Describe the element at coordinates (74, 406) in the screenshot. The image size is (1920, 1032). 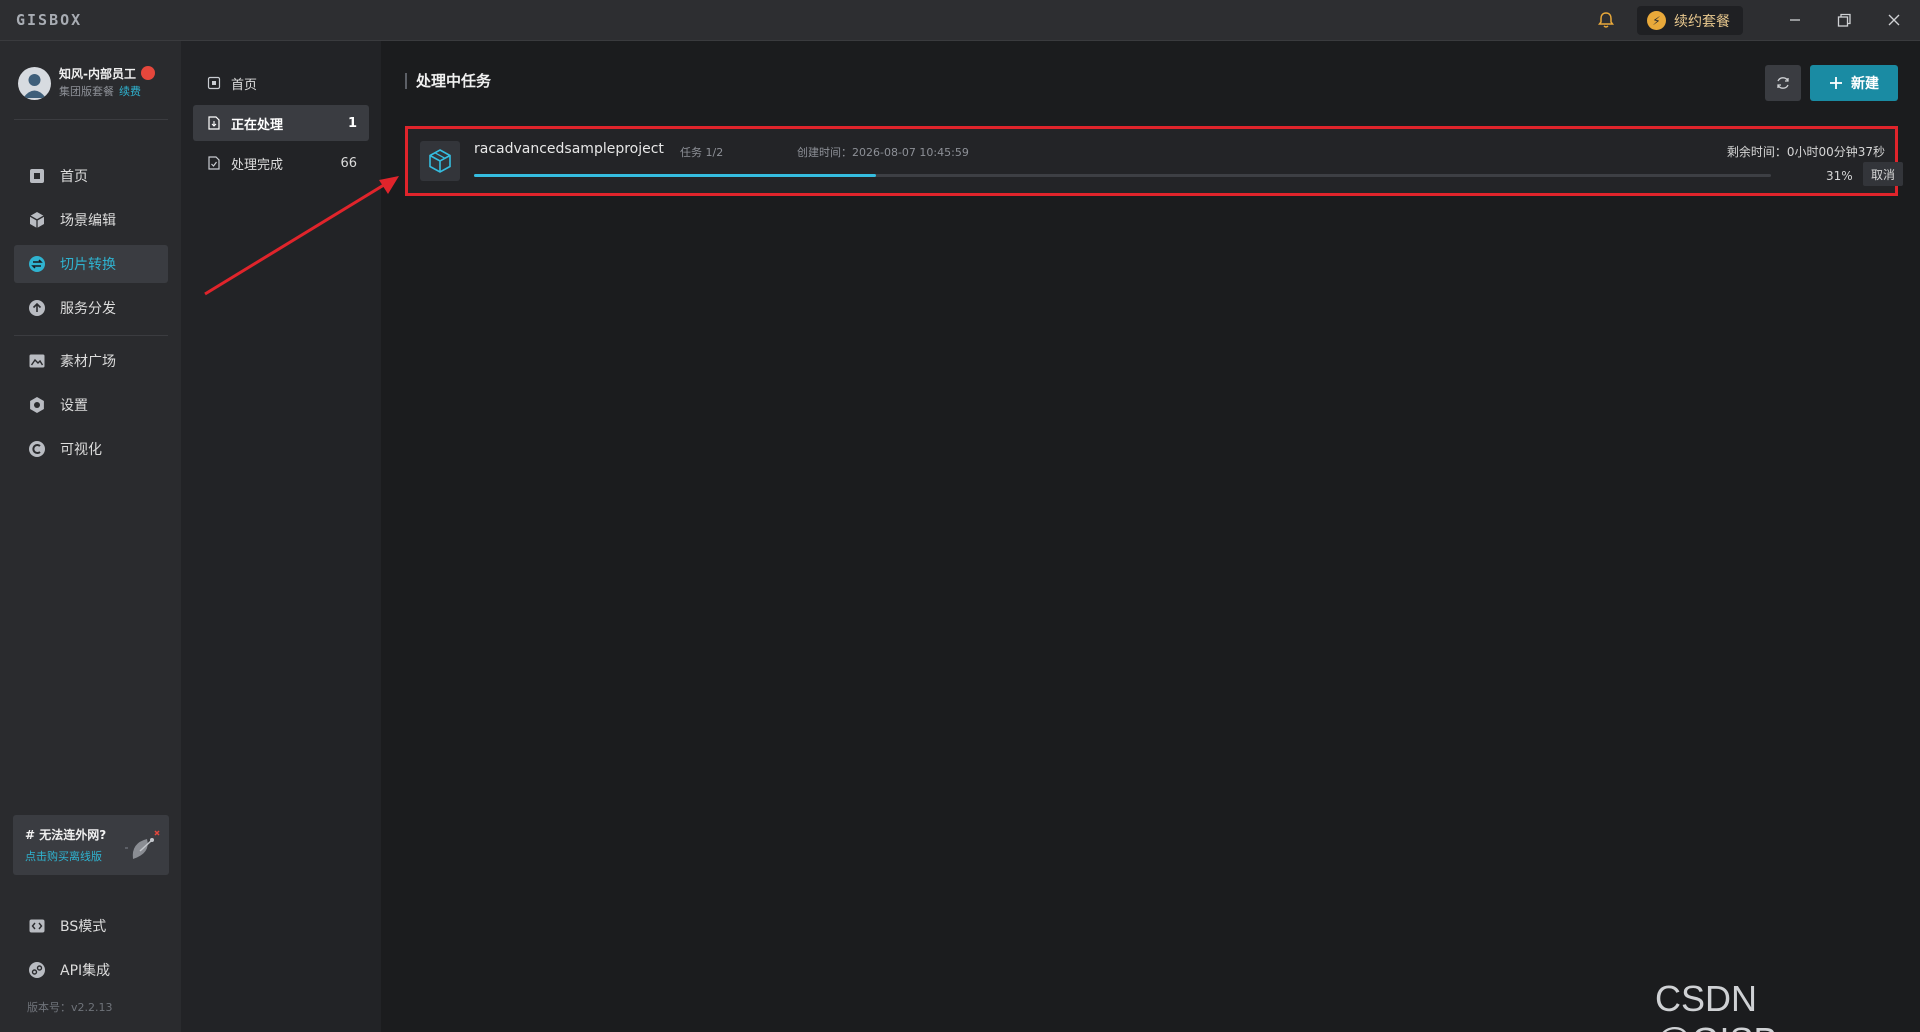
I see `sidebar-item-label: 设置` at that location.